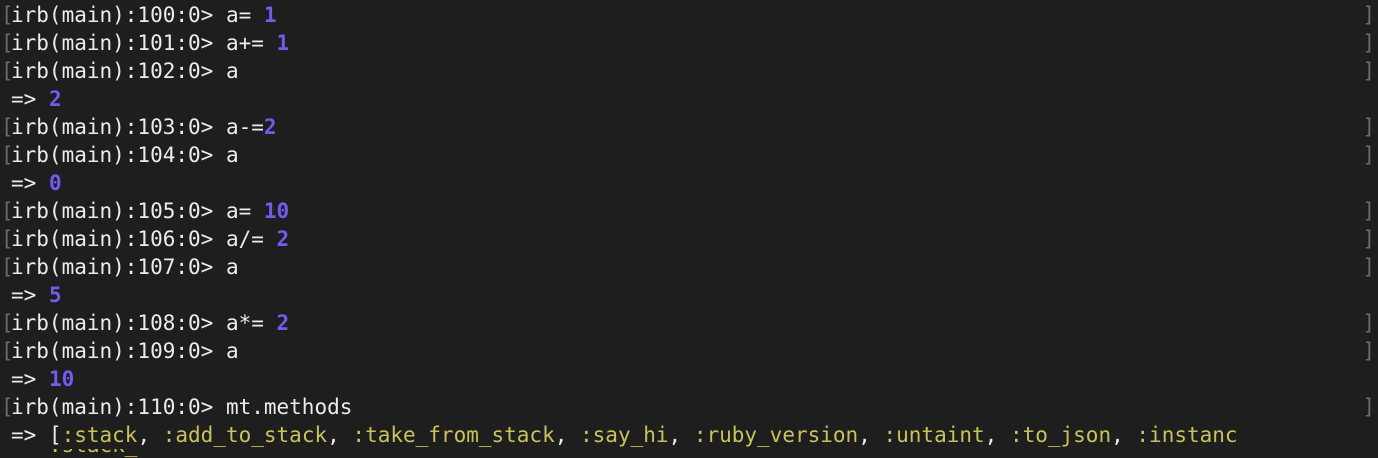 The width and height of the screenshot is (1378, 458). I want to click on wrapped-overflow-line: :stack_, so click(689, 453).